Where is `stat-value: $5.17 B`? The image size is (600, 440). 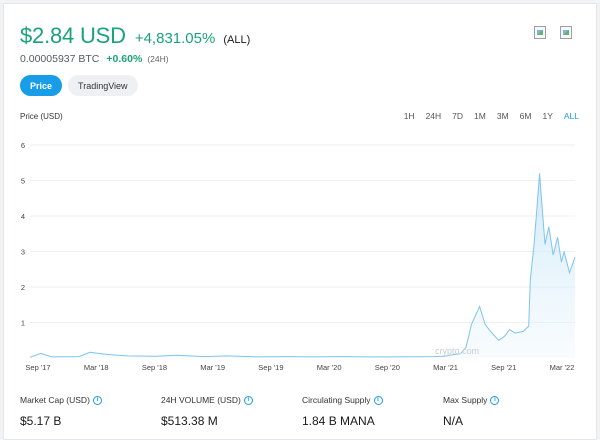 stat-value: $5.17 B is located at coordinates (41, 421).